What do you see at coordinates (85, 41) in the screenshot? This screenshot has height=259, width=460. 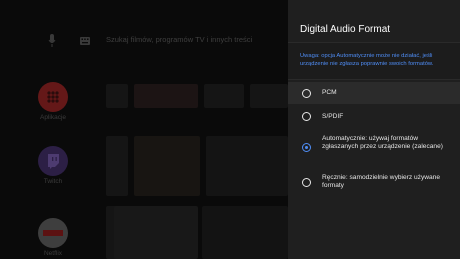 I see `keyboard-icon` at bounding box center [85, 41].